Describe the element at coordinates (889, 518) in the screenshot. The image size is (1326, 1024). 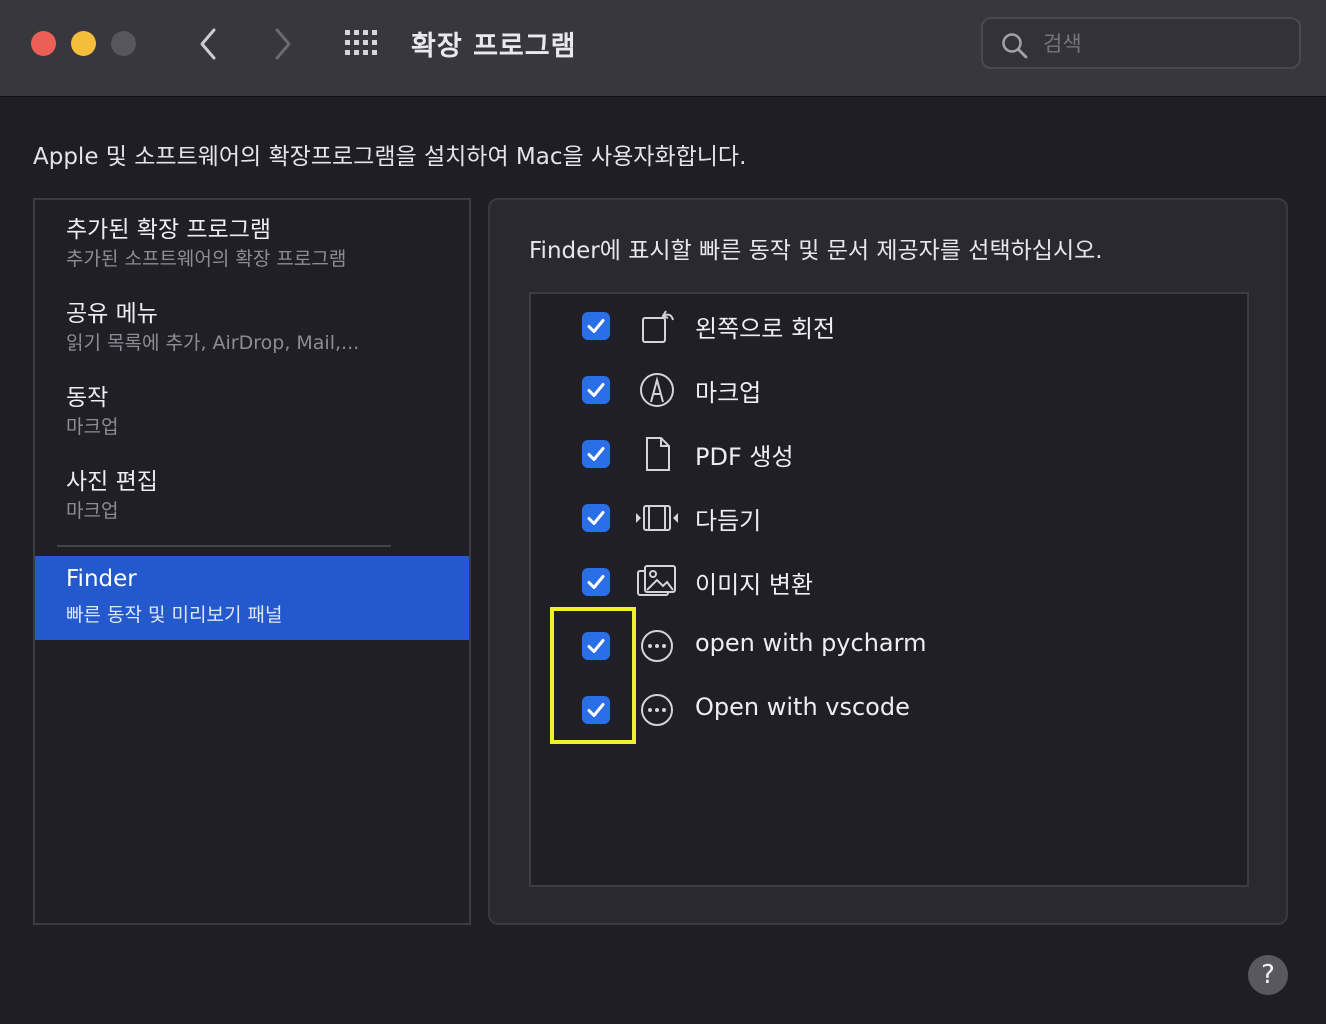
I see `list-item: 다듬기` at that location.